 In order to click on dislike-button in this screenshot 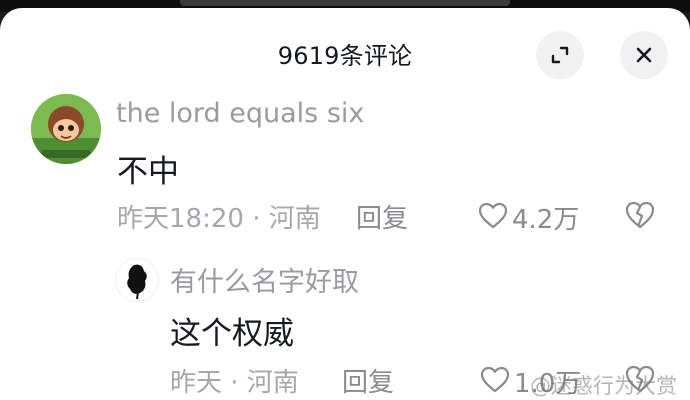, I will do `click(640, 216)`.